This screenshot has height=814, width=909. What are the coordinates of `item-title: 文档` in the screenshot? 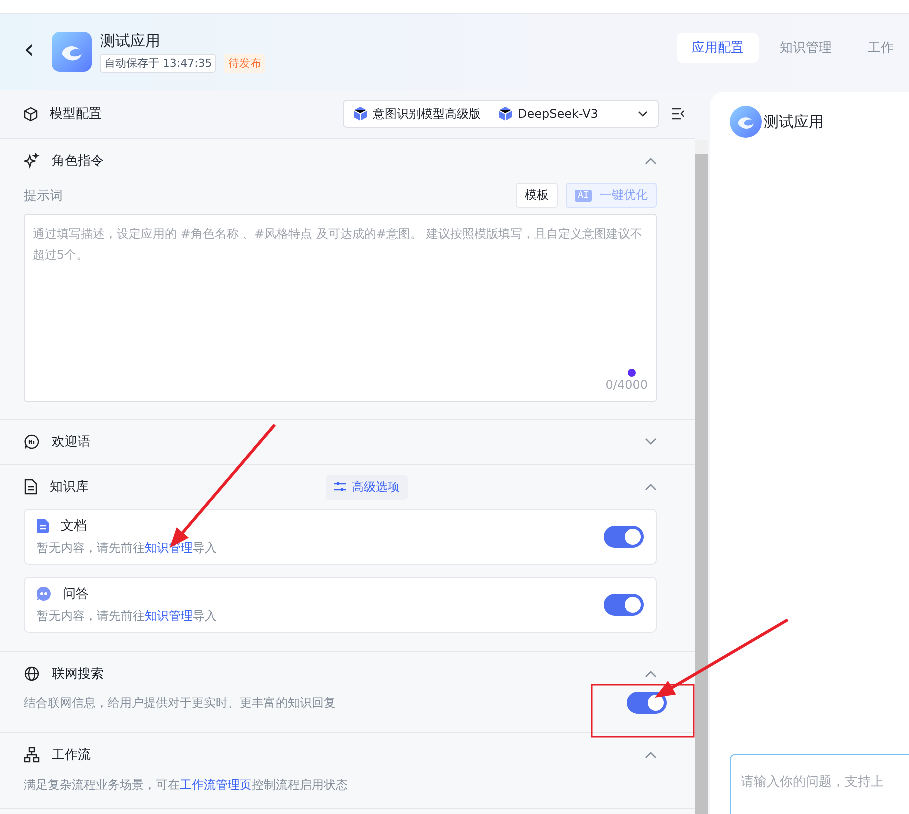 It's located at (74, 526).